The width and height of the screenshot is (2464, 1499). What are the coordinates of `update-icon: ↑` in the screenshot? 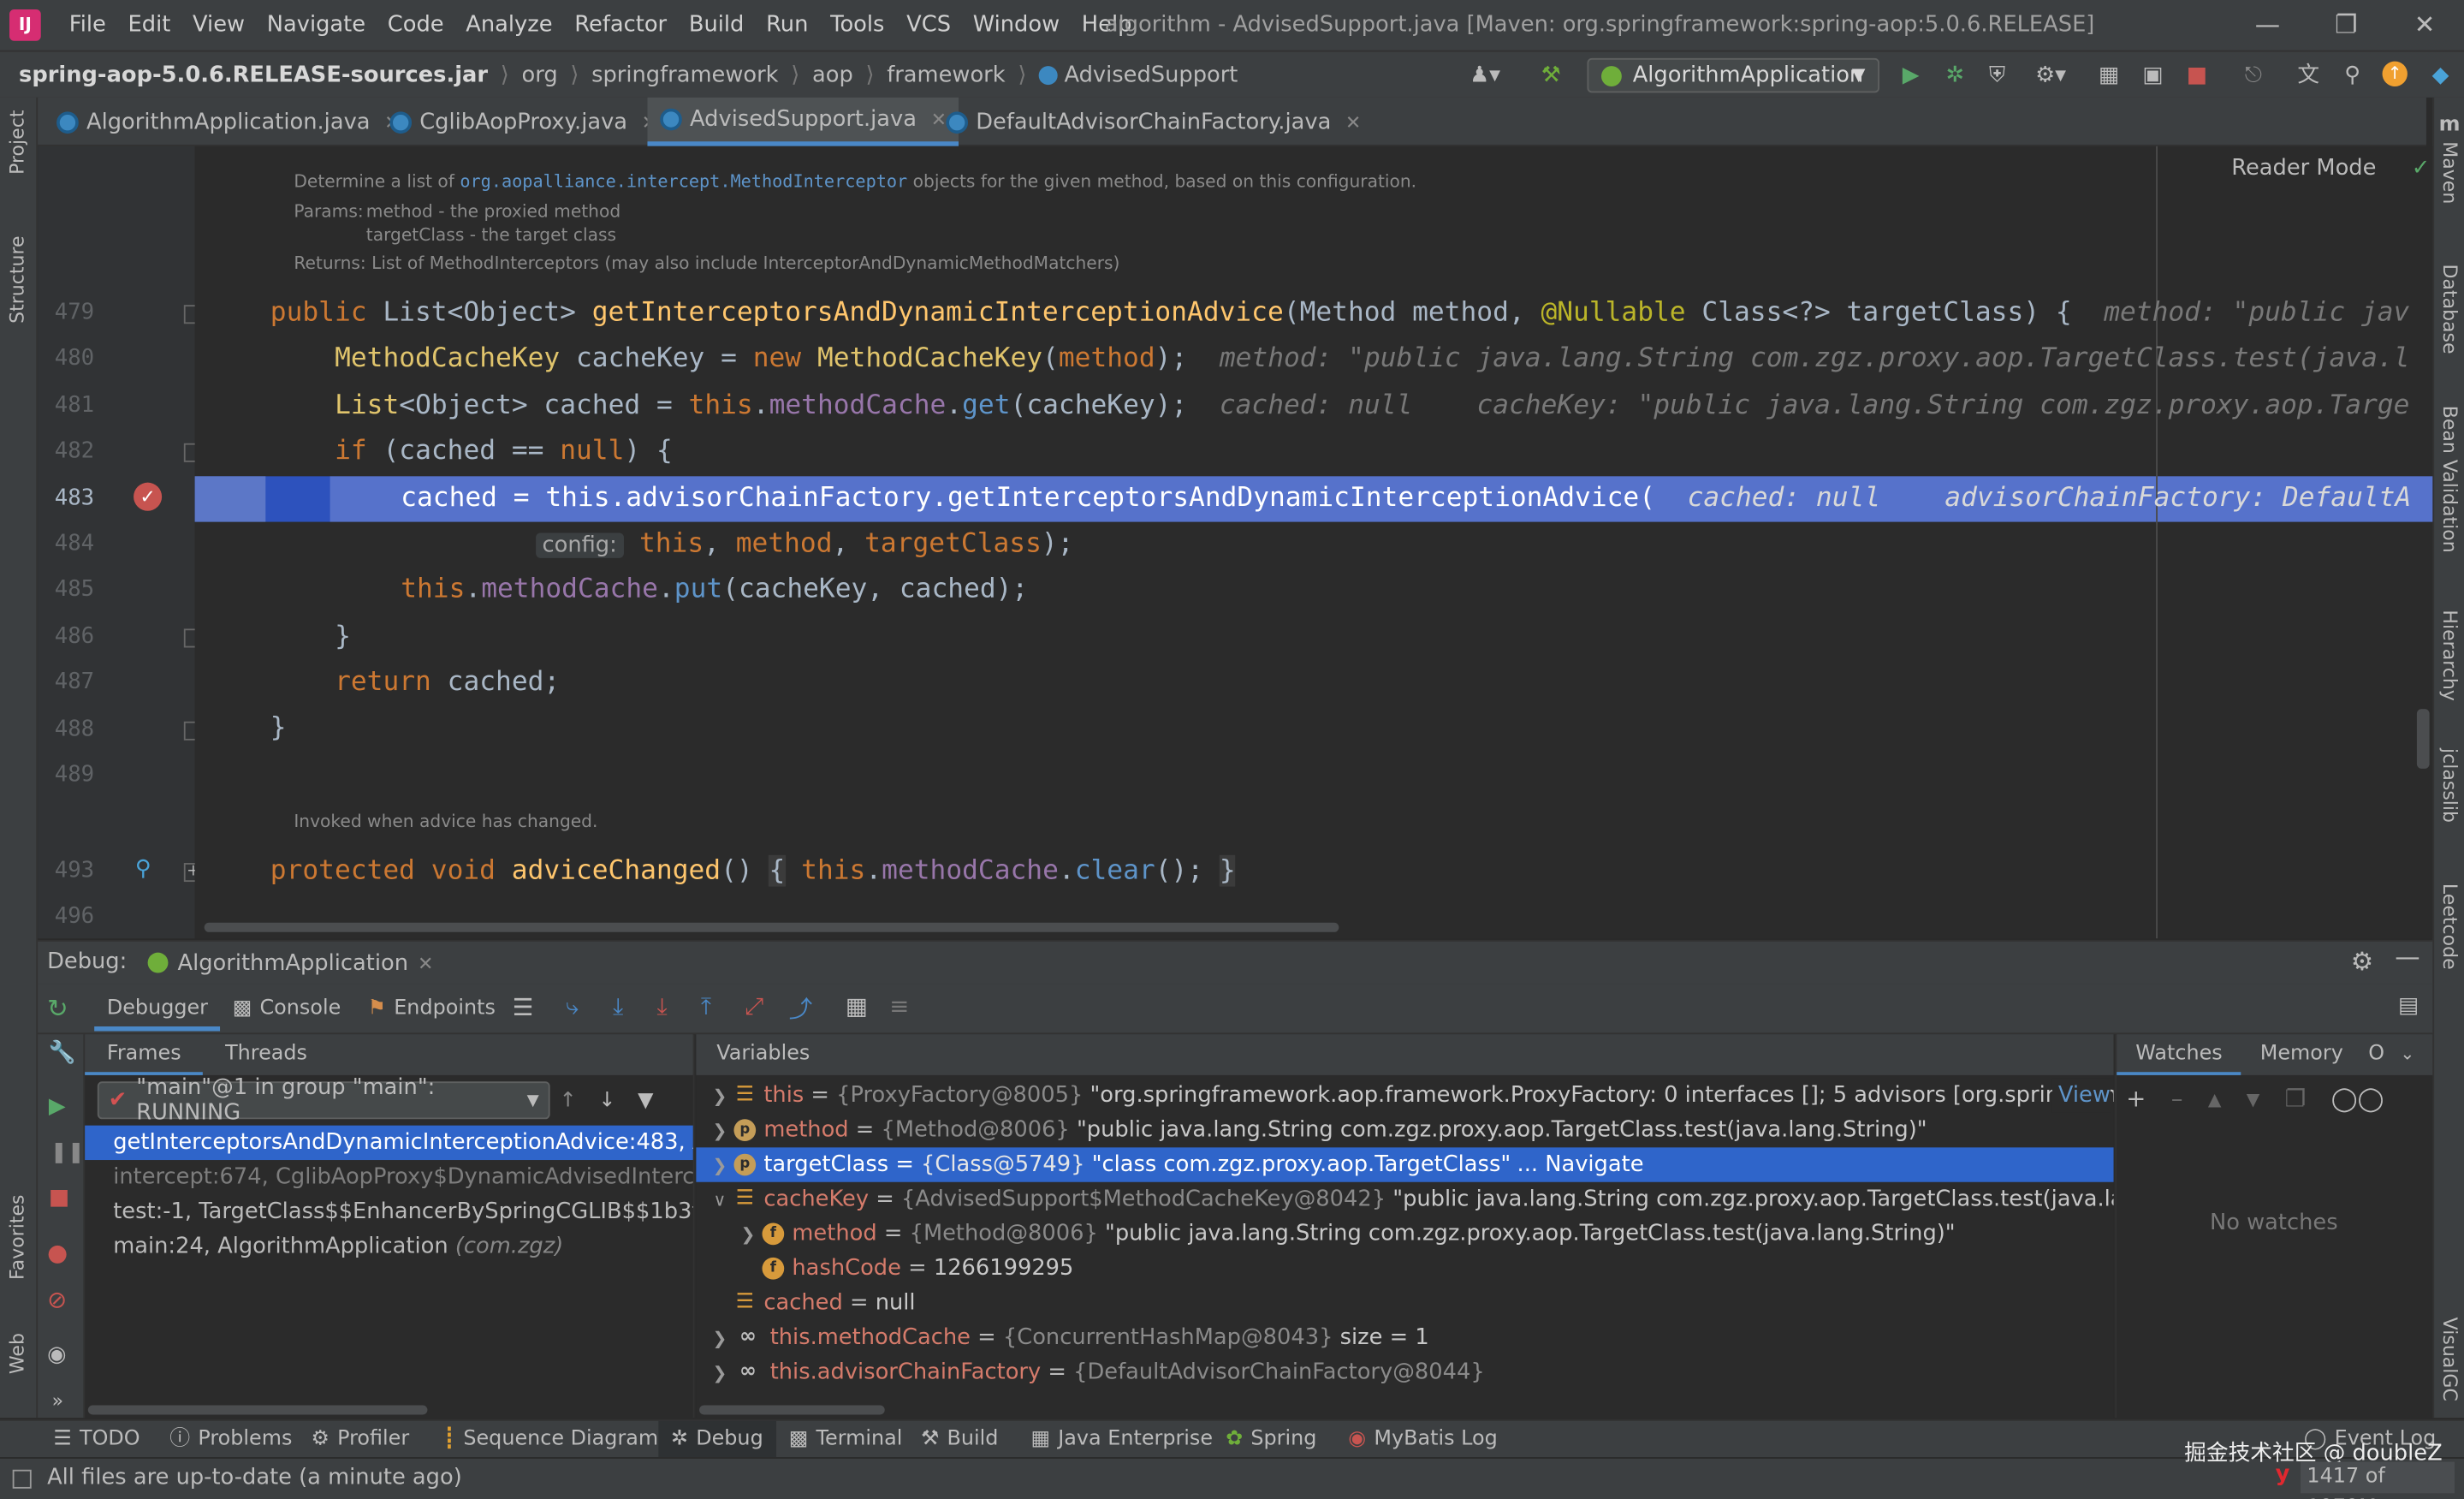 It's located at (2395, 73).